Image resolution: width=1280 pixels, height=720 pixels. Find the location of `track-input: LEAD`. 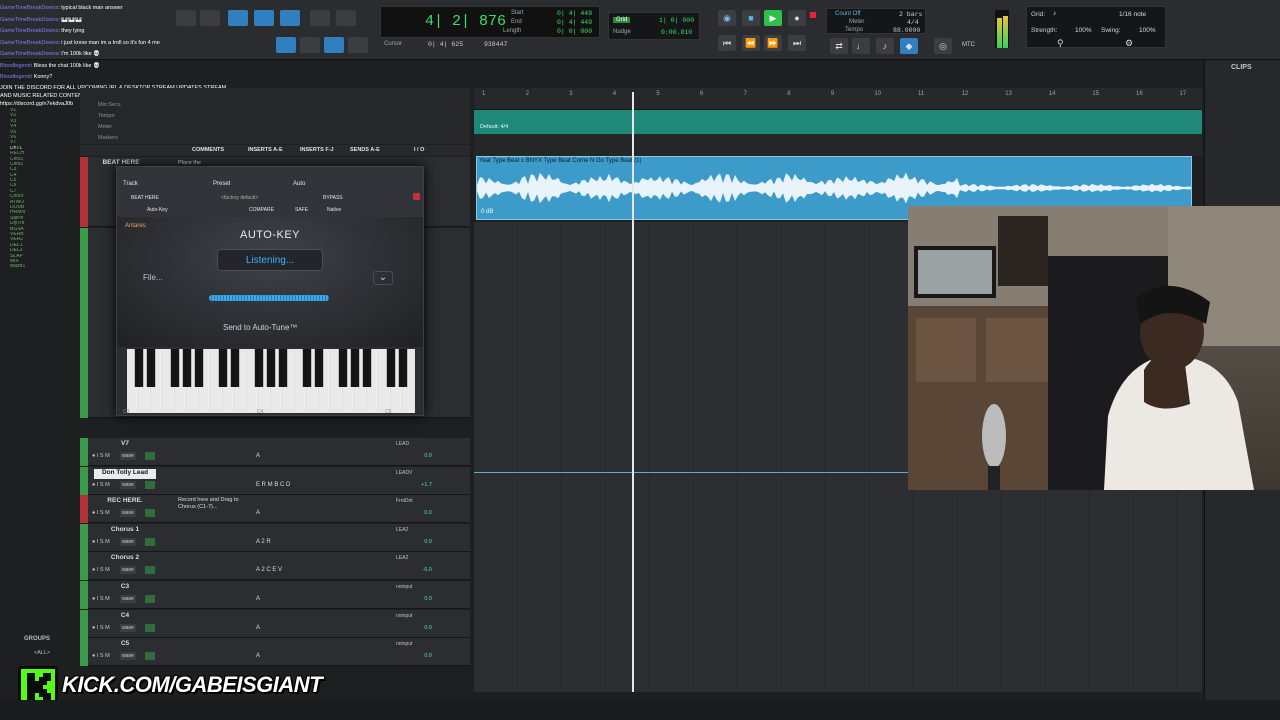

track-input: LEAD is located at coordinates (414, 444).